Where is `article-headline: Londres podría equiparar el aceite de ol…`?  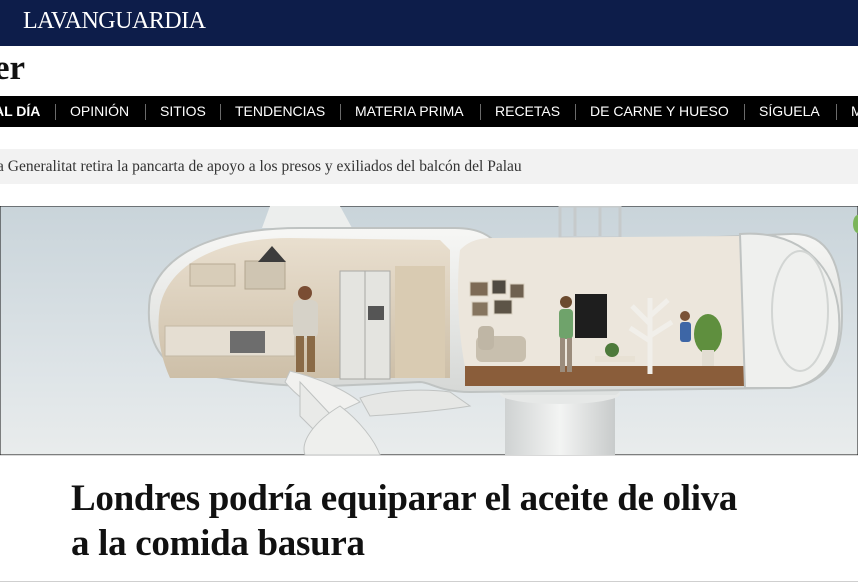 article-headline: Londres podría equiparar el aceite de ol… is located at coordinates (464, 521).